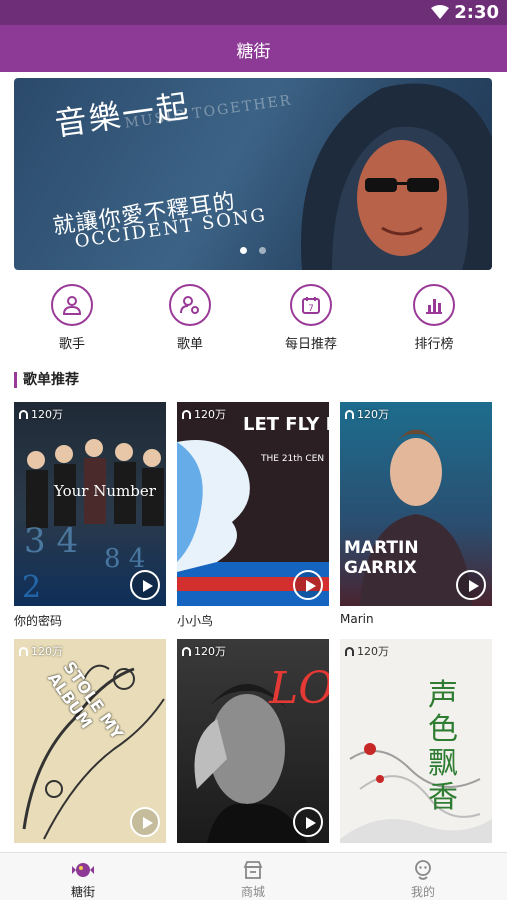  I want to click on quick-link-singer: 歌手, so click(72, 318).